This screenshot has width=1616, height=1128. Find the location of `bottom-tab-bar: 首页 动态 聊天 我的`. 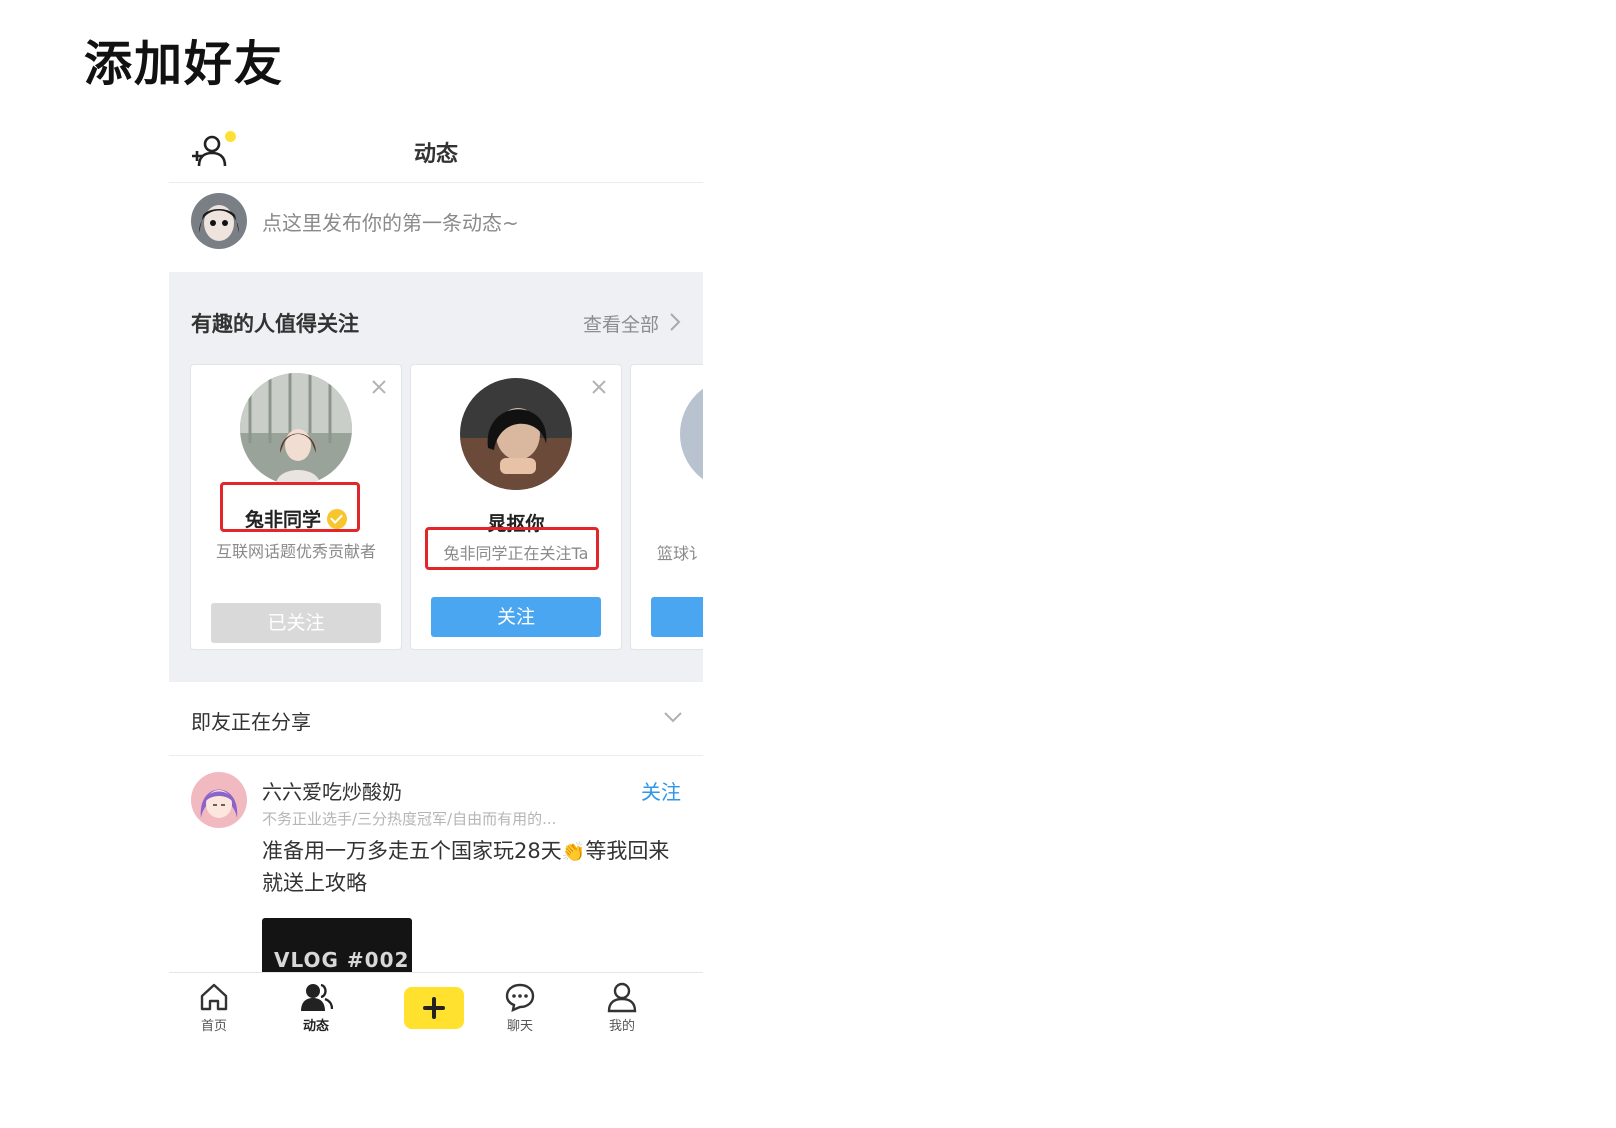

bottom-tab-bar: 首页 动态 聊天 我的 is located at coordinates (436, 1006).